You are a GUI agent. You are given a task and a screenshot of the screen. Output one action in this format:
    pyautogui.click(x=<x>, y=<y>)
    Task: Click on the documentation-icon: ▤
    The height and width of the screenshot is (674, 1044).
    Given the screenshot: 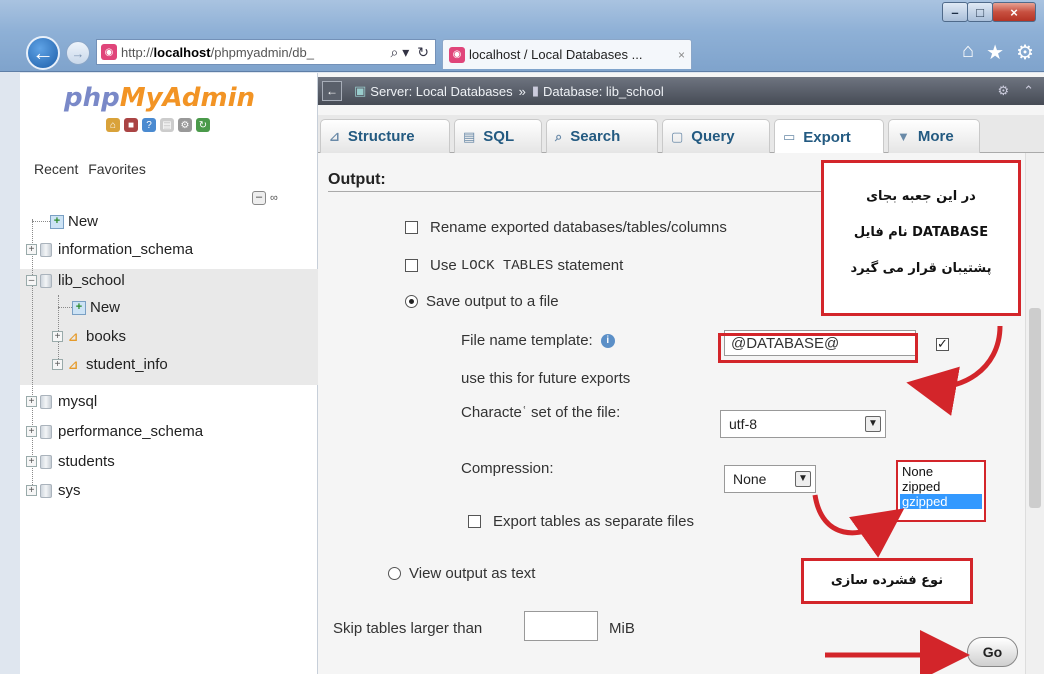 What is the action you would take?
    pyautogui.click(x=167, y=125)
    